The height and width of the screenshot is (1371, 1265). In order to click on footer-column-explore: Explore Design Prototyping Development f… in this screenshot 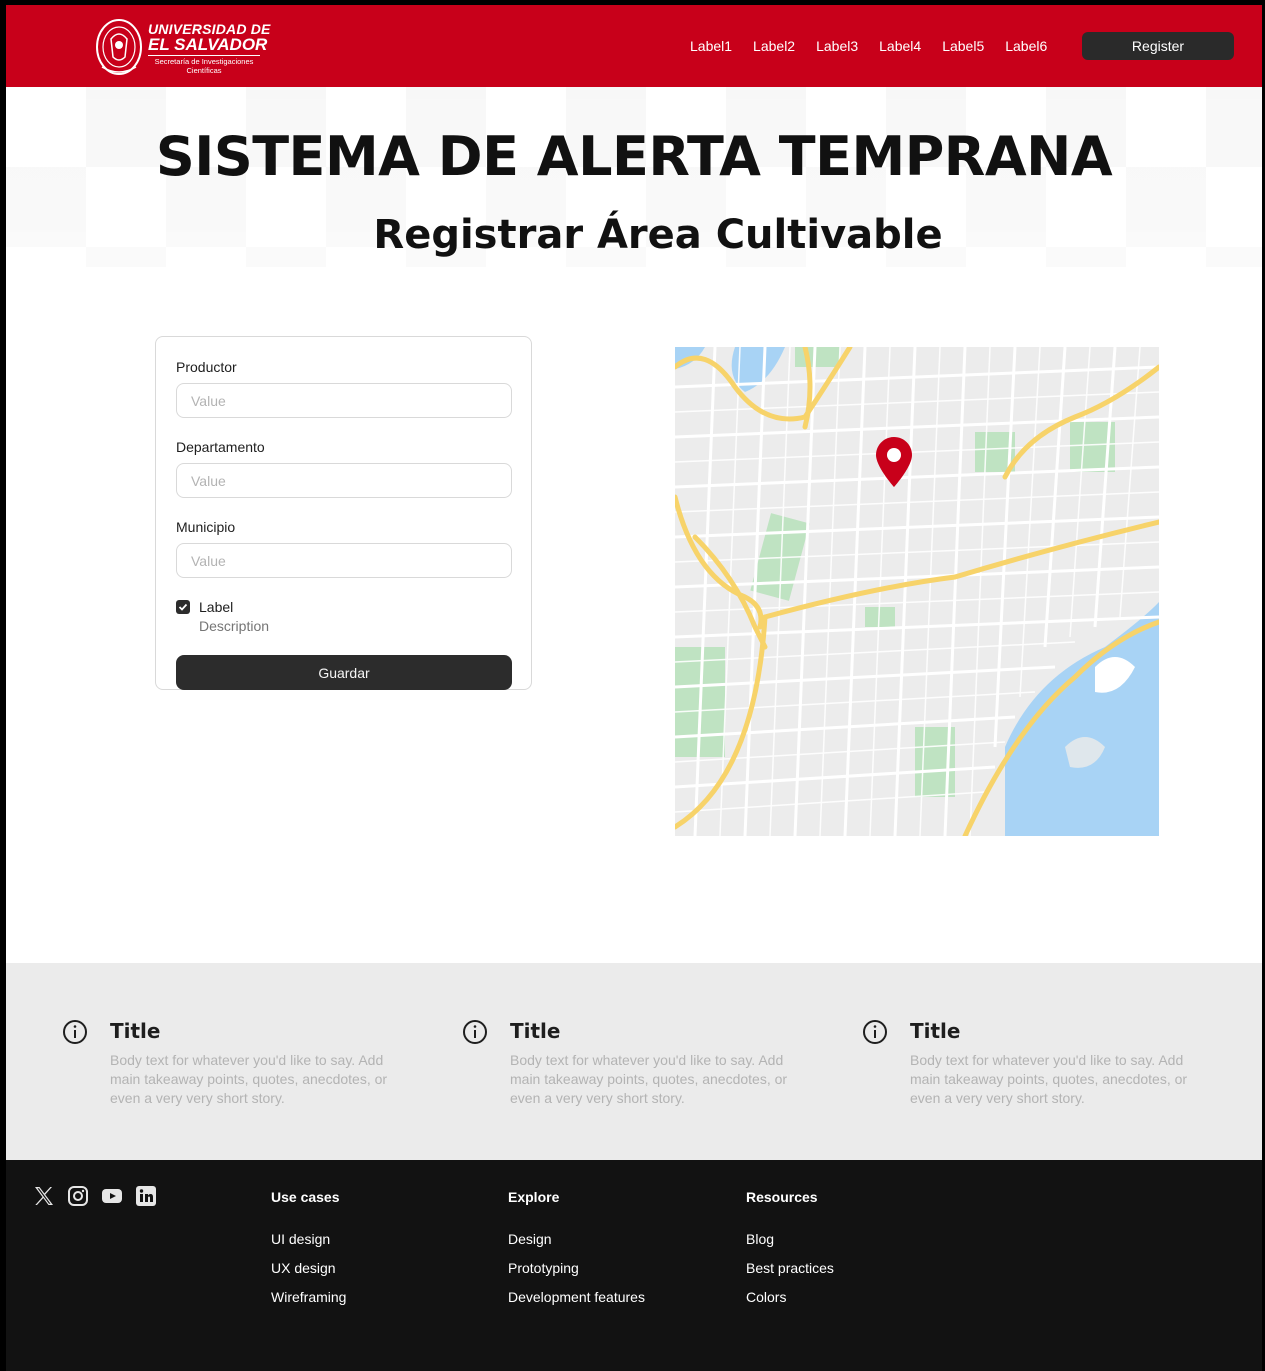, I will do `click(576, 1253)`.